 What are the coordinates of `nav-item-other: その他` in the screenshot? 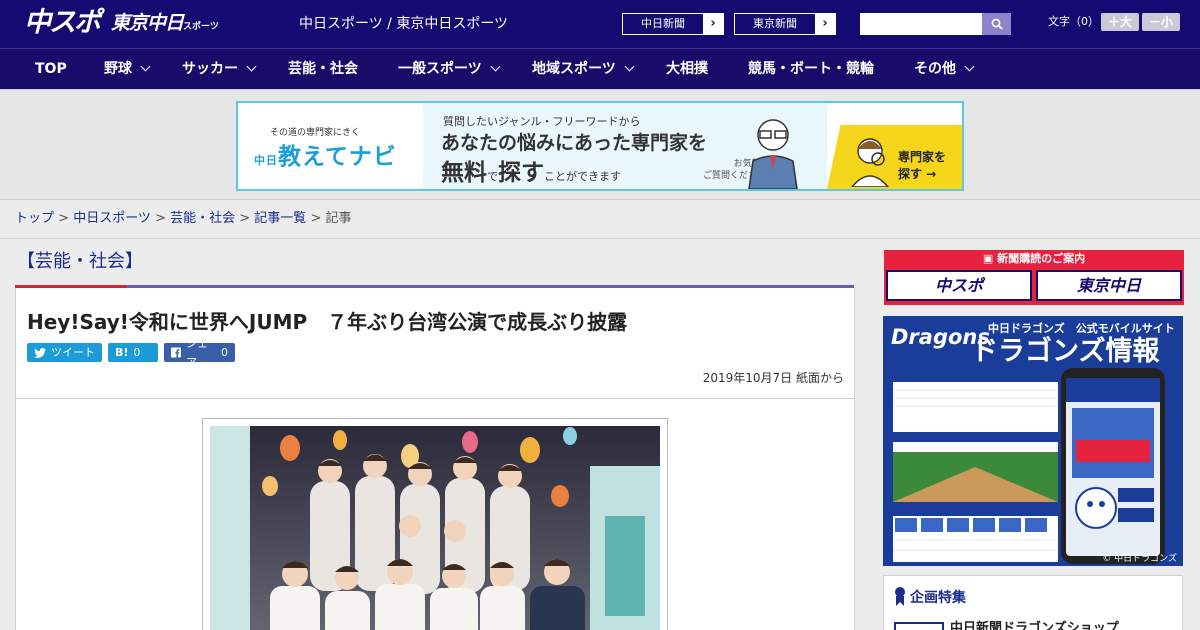 It's located at (944, 69).